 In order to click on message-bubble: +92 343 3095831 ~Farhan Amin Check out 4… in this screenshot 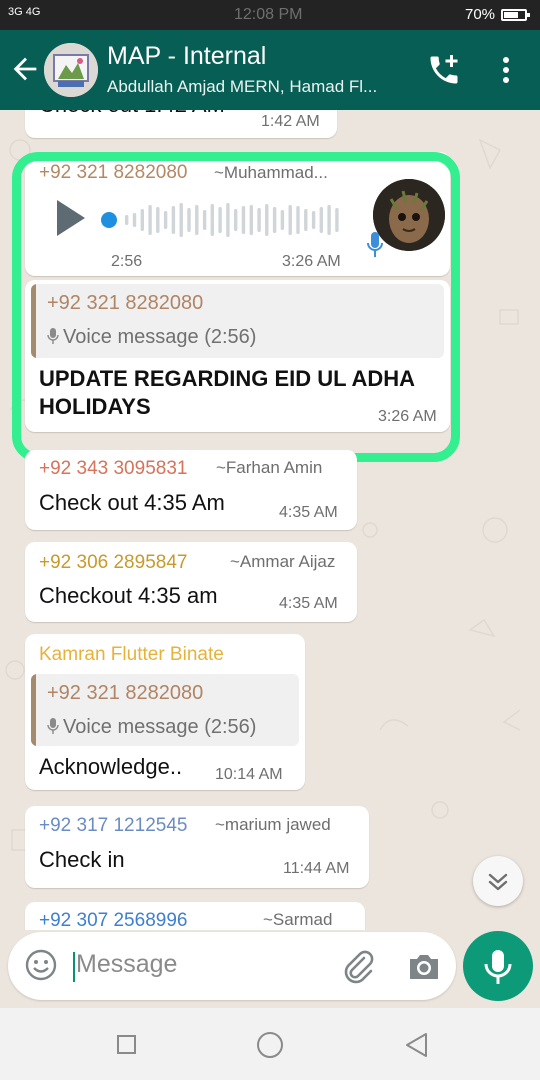, I will do `click(191, 490)`.